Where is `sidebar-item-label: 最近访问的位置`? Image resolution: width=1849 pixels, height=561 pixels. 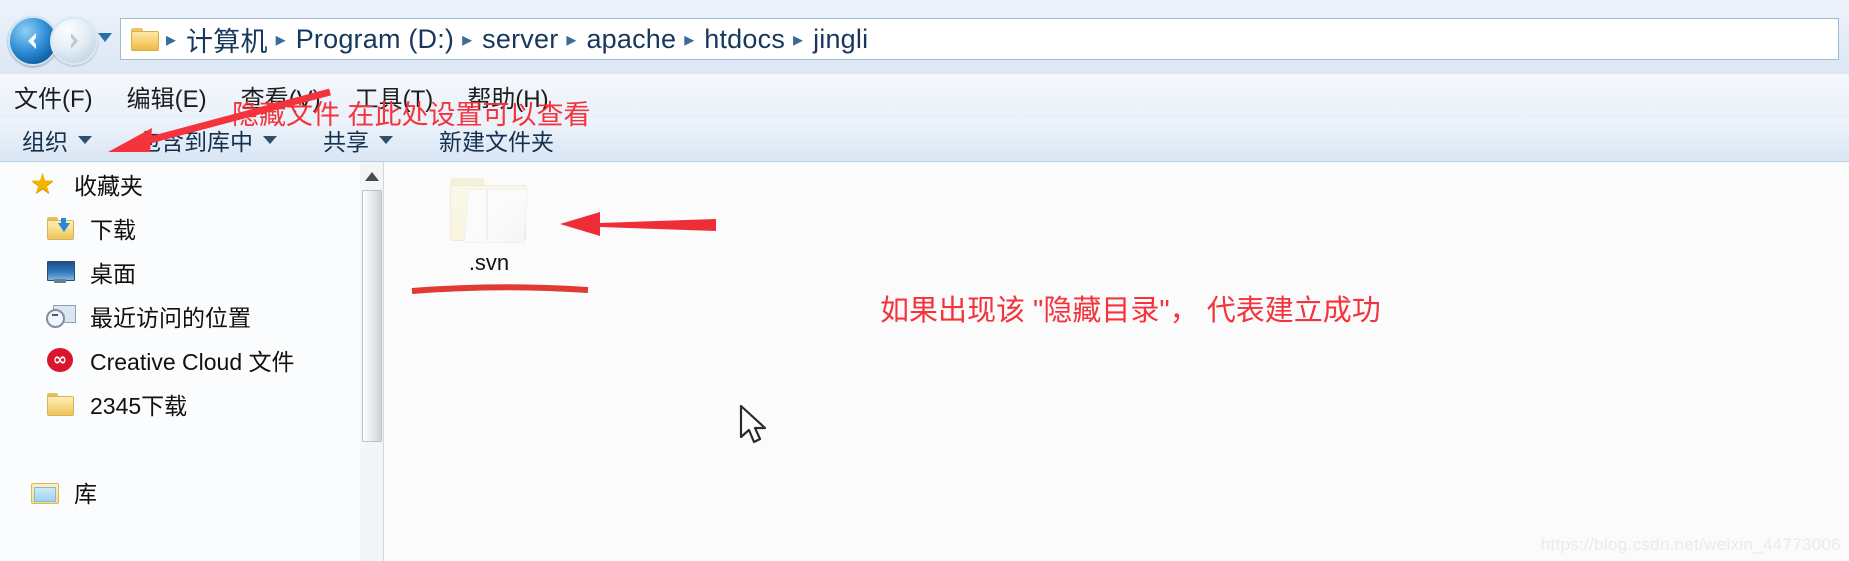
sidebar-item-label: 最近访问的位置 is located at coordinates (170, 318).